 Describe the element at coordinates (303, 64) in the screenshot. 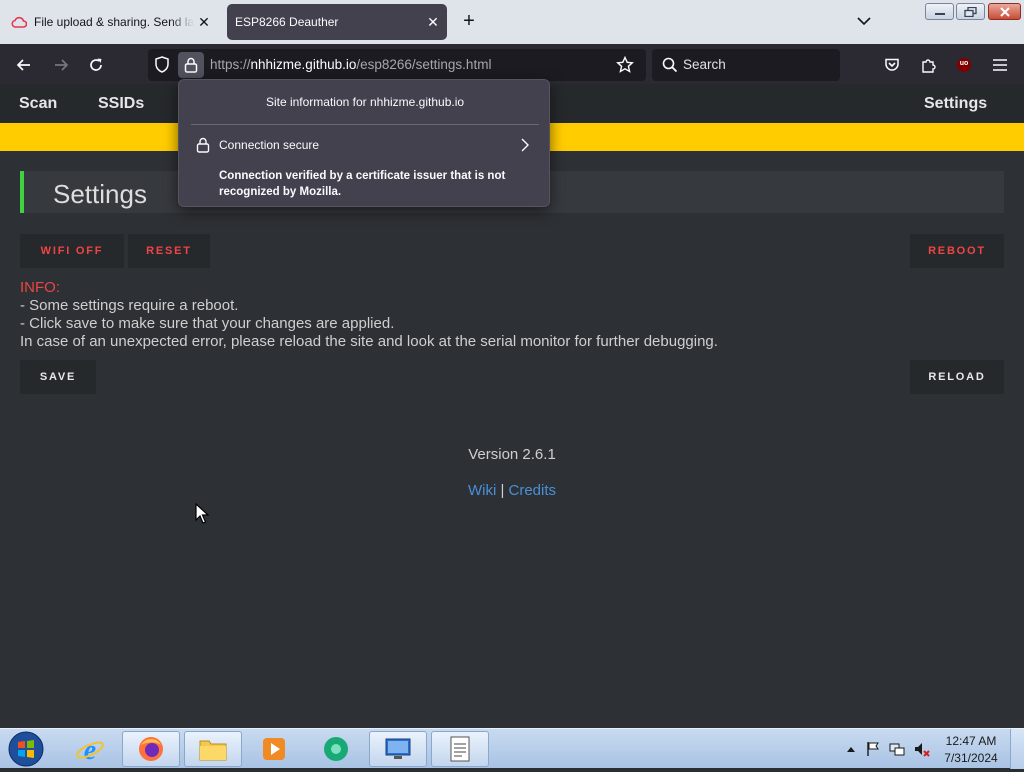

I see `url-host: nhhizme.github.io` at that location.